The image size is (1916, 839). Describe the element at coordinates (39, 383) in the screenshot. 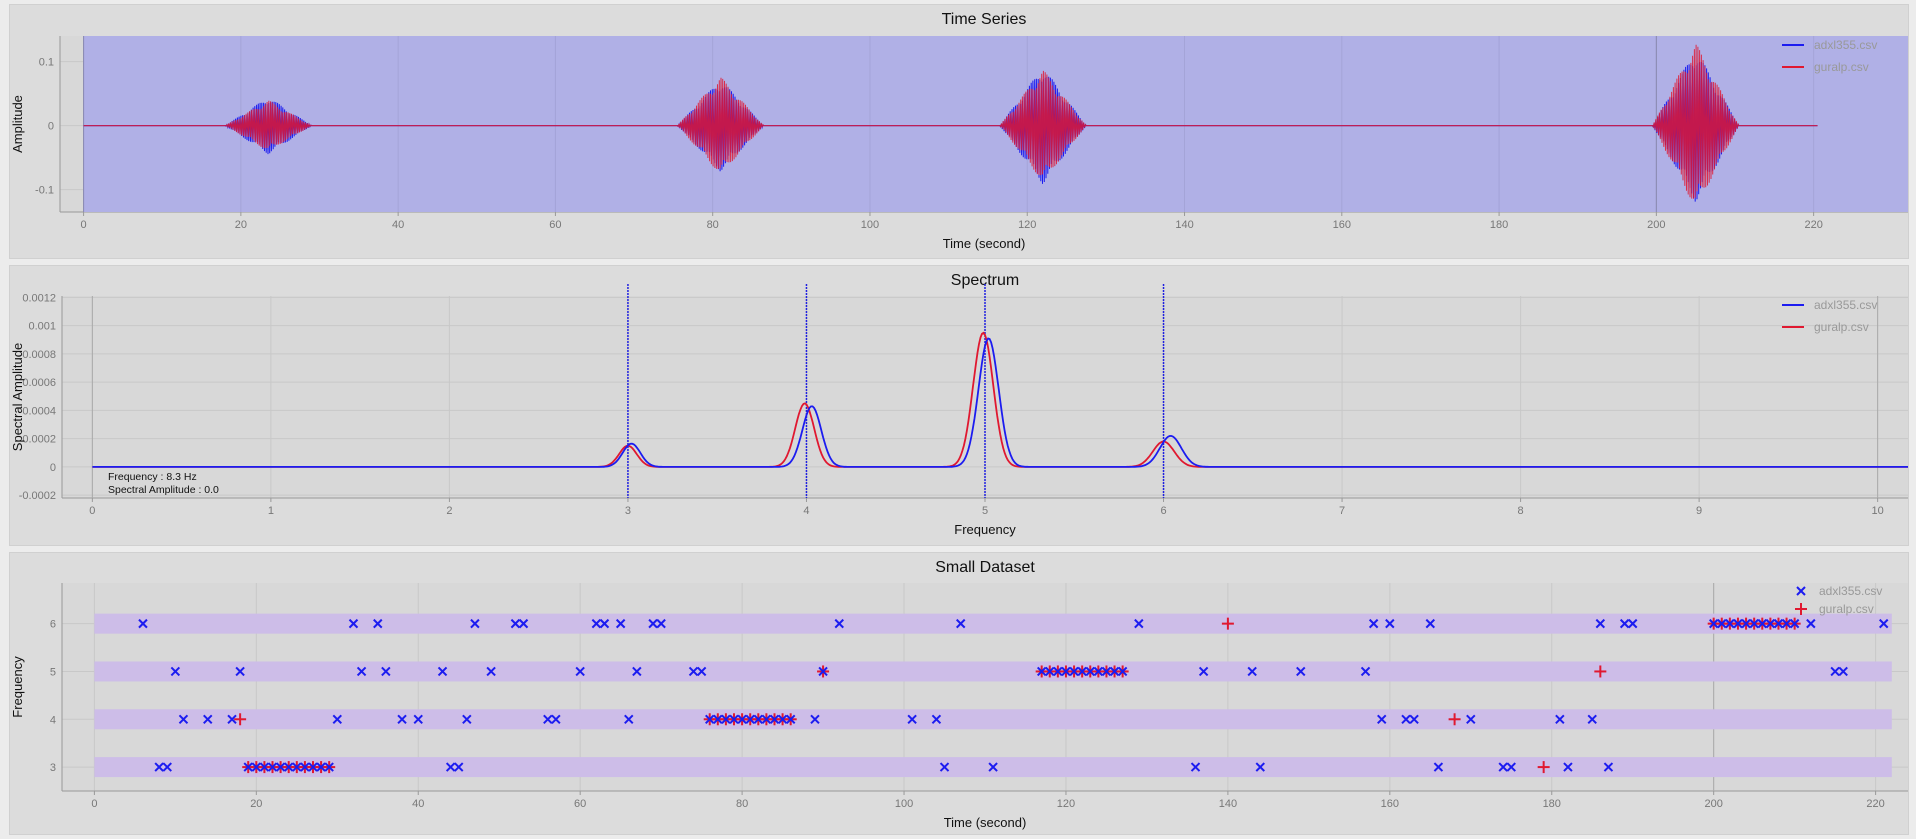

I see `y-tick-label: 0.0006` at that location.